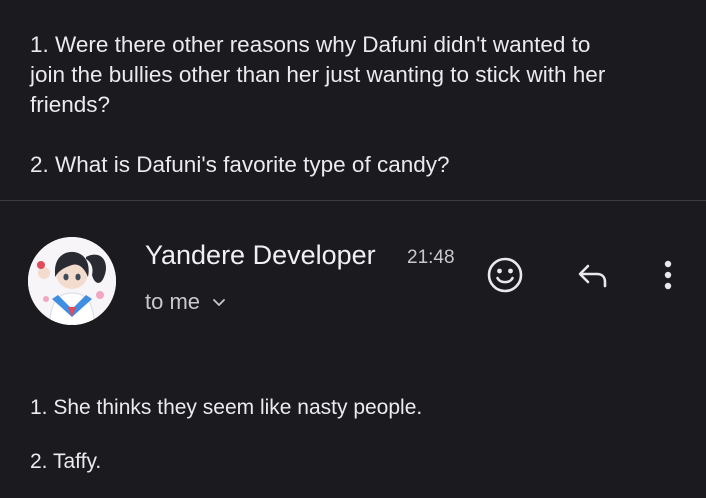 This screenshot has height=498, width=706. I want to click on reply-arrow-icon, so click(592, 276).